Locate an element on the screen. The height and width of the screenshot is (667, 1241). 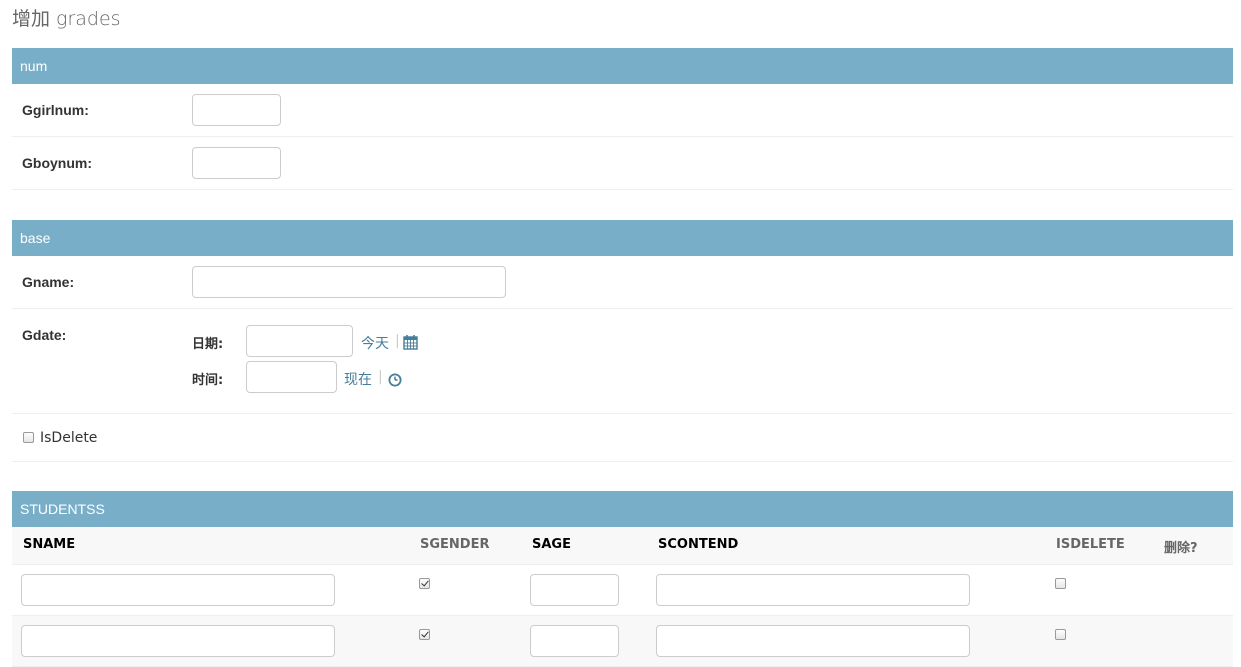
today-link: 今天 is located at coordinates (375, 343).